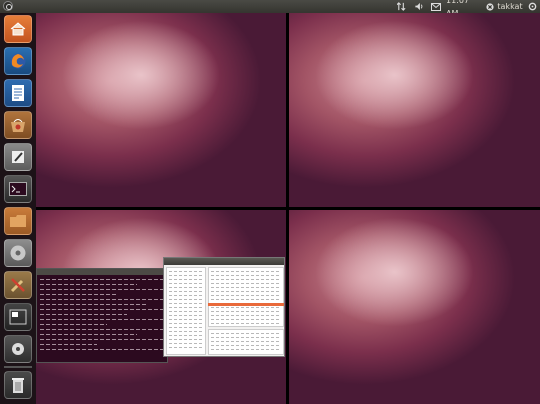  Describe the element at coordinates (490, 6) in the screenshot. I see `user-icon` at that location.